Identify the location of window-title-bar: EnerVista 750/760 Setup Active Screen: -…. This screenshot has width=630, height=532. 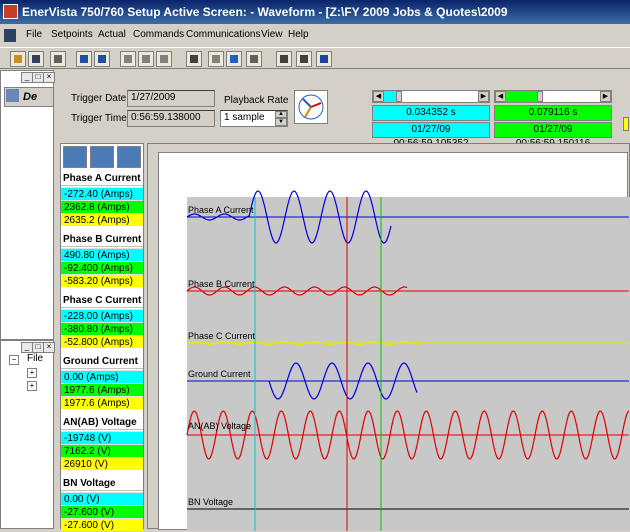
(315, 12).